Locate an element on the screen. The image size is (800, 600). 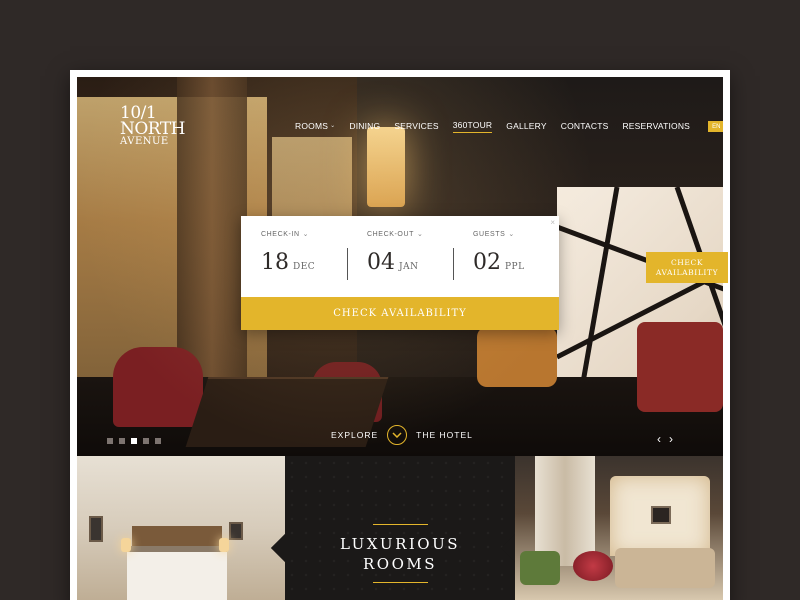
lounge-chair is located at coordinates (540, 568).